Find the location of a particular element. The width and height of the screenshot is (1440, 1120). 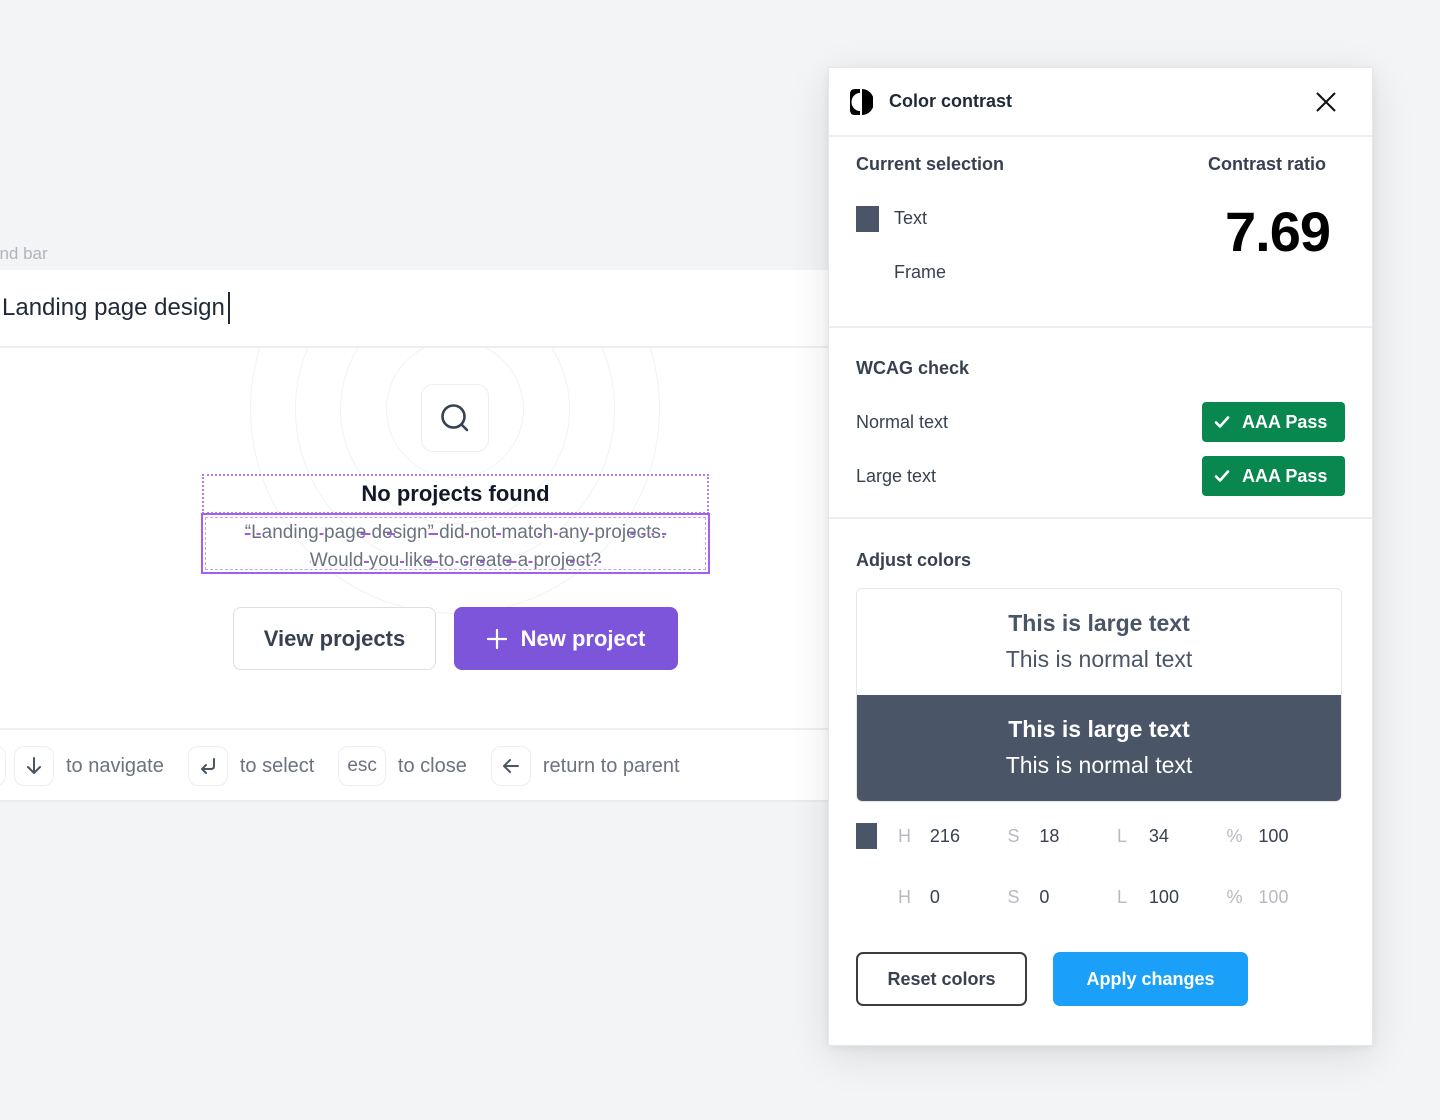

new-project-button: New project is located at coordinates (566, 638).